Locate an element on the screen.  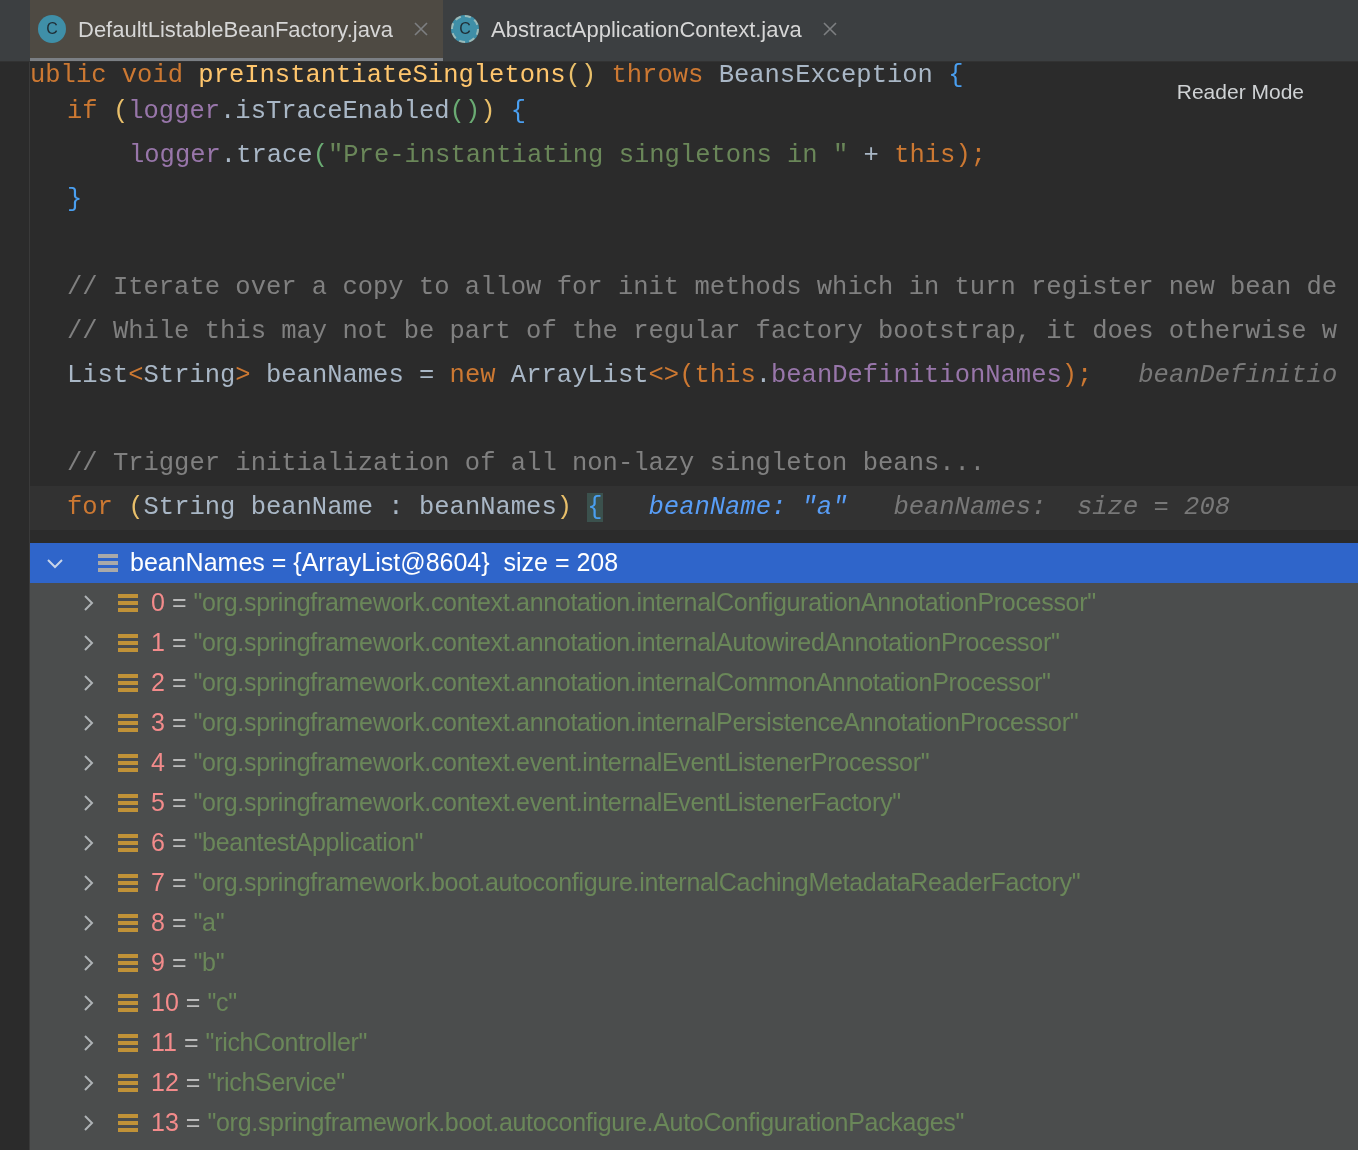
element-index: 12 is located at coordinates (165, 1083).